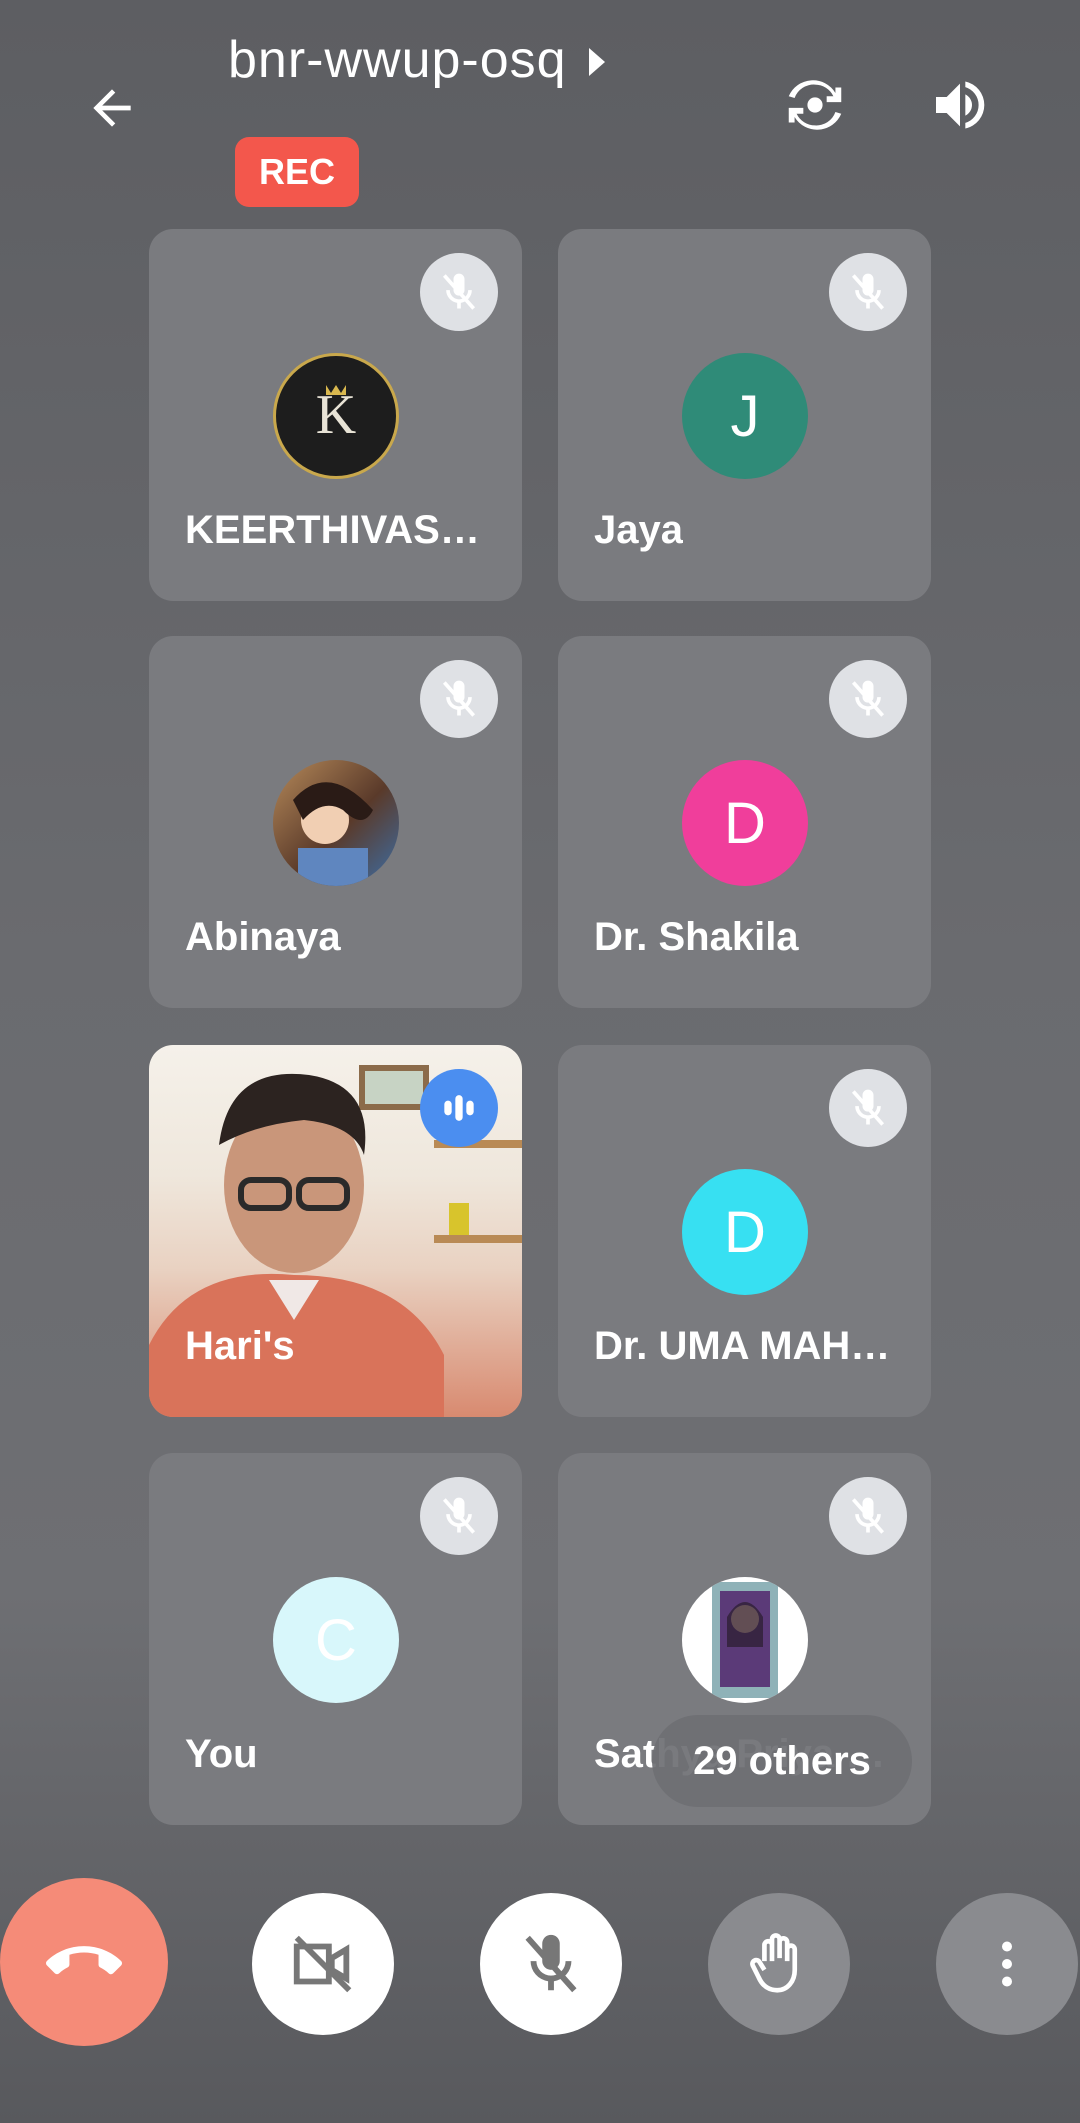 The width and height of the screenshot is (1080, 2123). I want to click on meeting-code: bnr-wwup-osq, so click(397, 60).